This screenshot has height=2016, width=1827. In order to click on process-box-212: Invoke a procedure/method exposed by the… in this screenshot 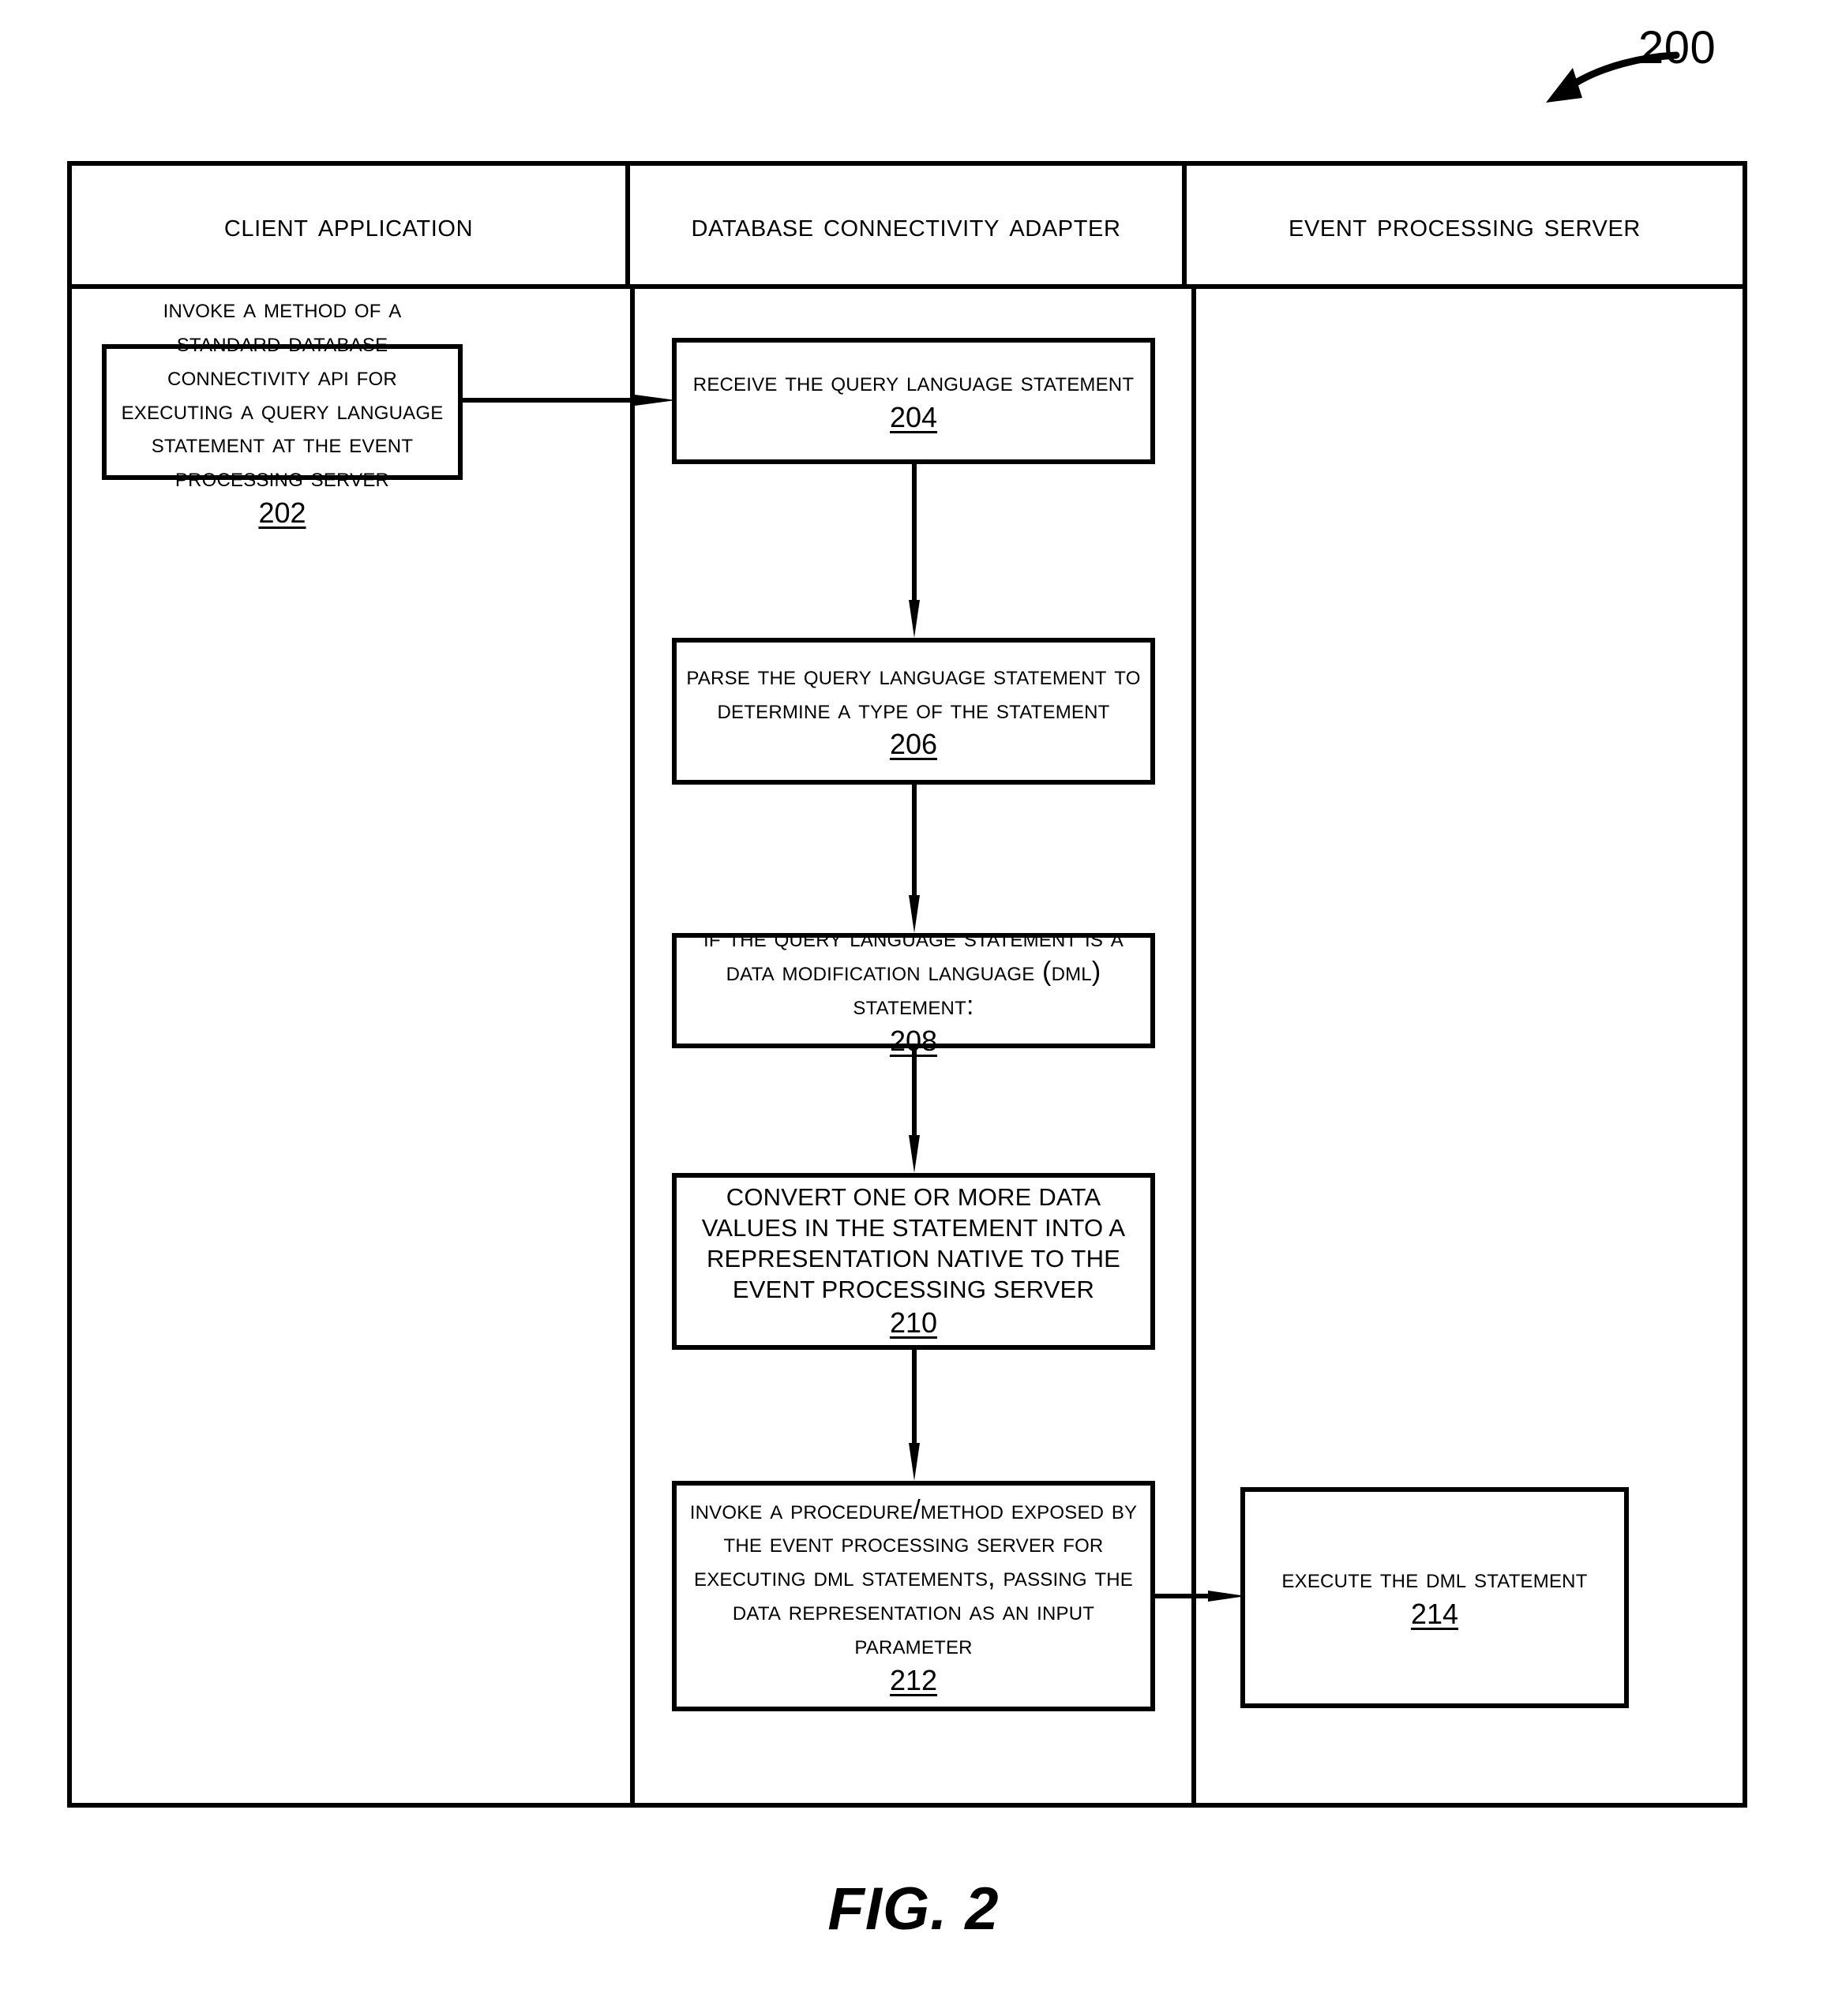, I will do `click(913, 1596)`.